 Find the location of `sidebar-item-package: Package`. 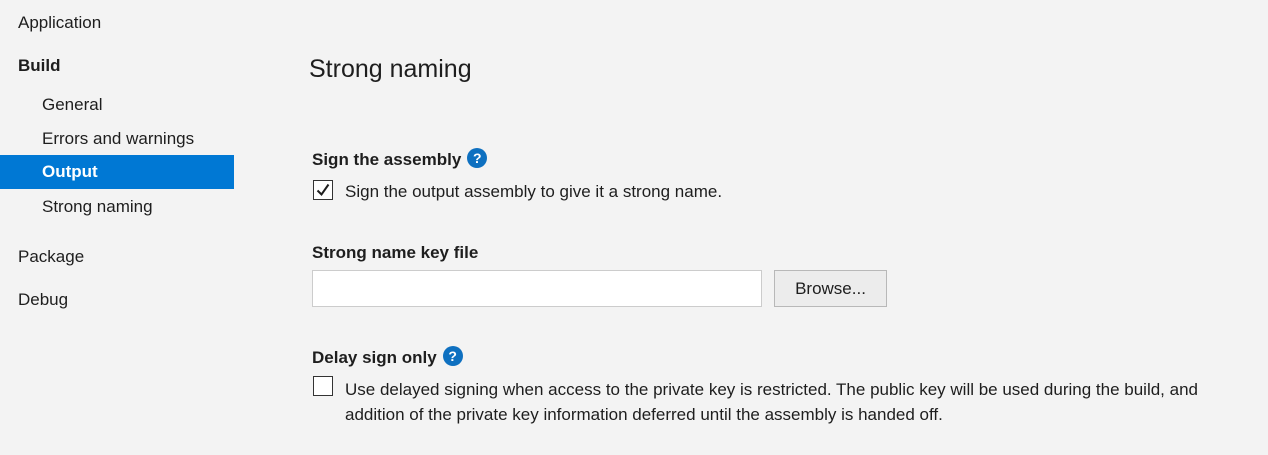

sidebar-item-package: Package is located at coordinates (117, 257).